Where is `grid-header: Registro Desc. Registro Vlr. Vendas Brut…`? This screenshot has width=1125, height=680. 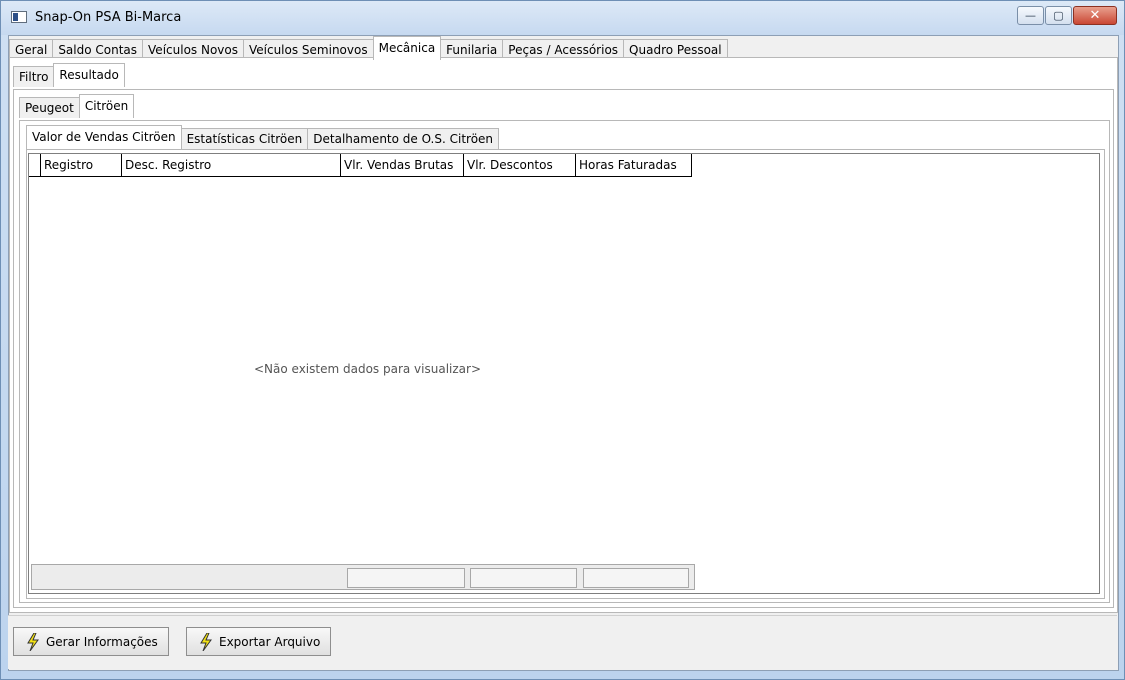 grid-header: Registro Desc. Registro Vlr. Vendas Brut… is located at coordinates (360, 165).